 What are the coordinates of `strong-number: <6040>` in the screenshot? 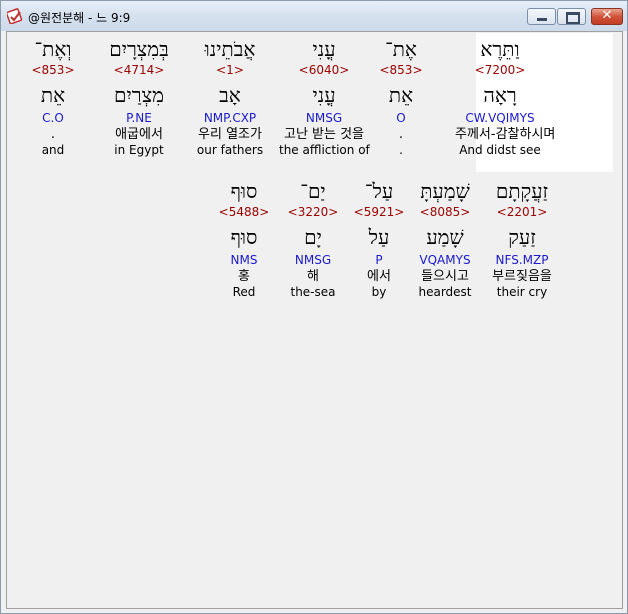 It's located at (324, 70).